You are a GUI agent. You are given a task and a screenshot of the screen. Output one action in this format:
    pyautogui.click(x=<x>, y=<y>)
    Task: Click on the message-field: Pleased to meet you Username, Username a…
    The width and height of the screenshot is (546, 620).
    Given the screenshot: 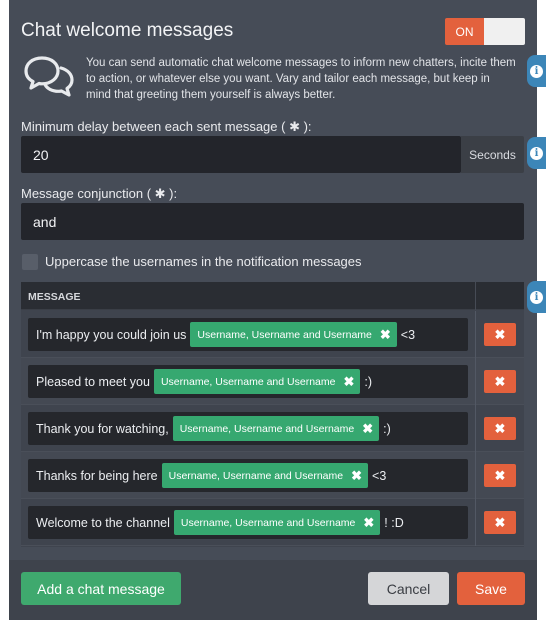 What is the action you would take?
    pyautogui.click(x=248, y=381)
    